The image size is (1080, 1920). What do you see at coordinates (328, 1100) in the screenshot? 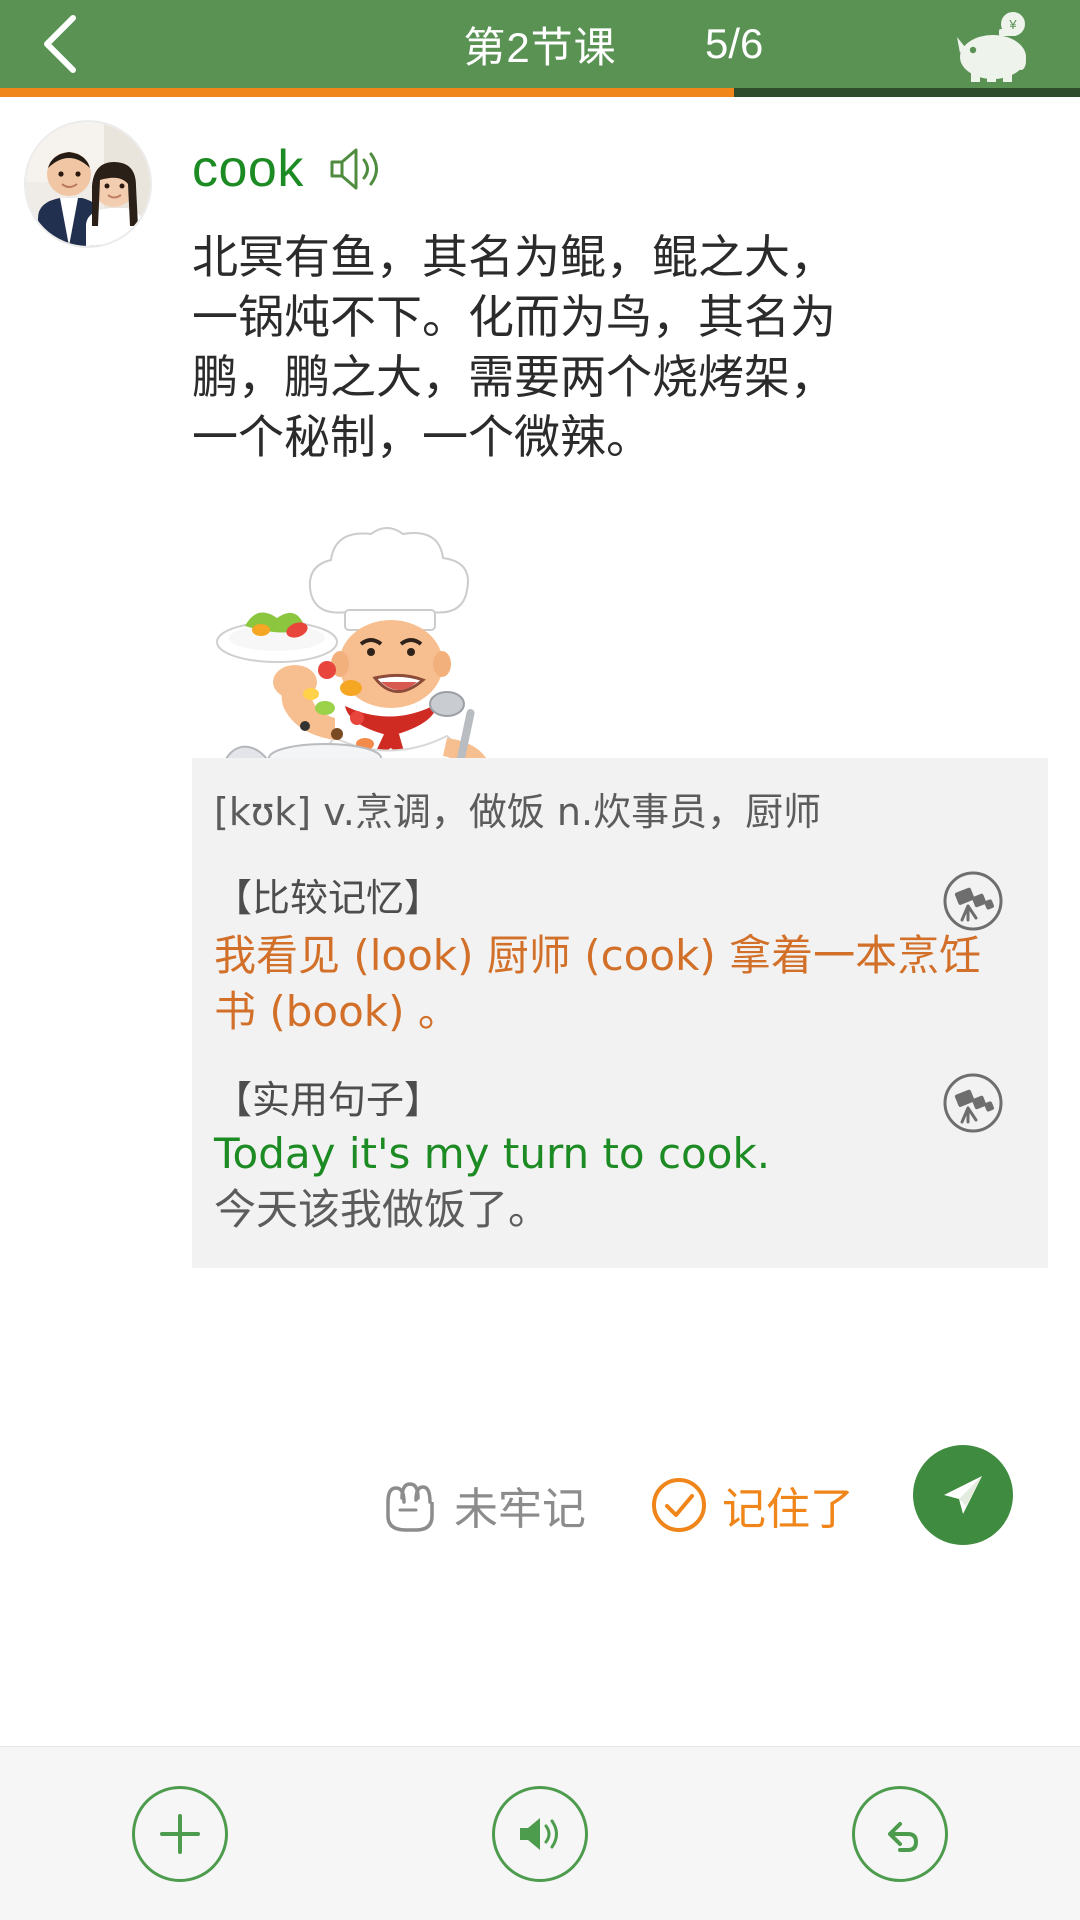
I see `practical-sentence-heading: 【实用句子】` at bounding box center [328, 1100].